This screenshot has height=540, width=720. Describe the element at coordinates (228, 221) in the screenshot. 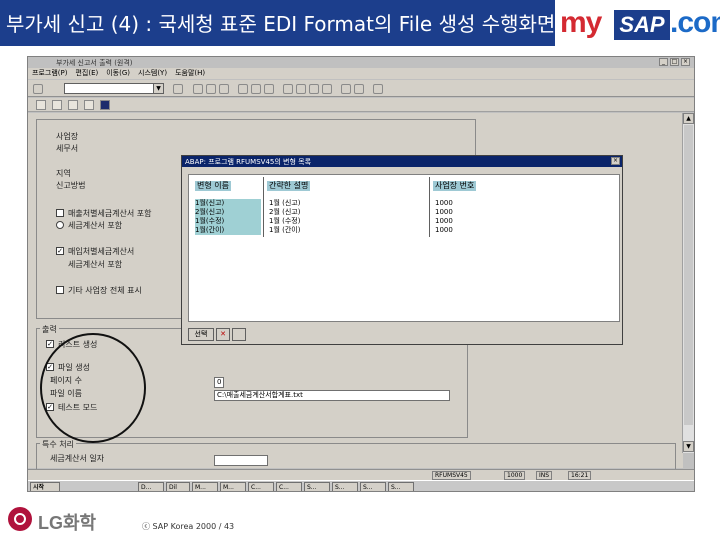

I see `table-row: 1월(수정)` at that location.